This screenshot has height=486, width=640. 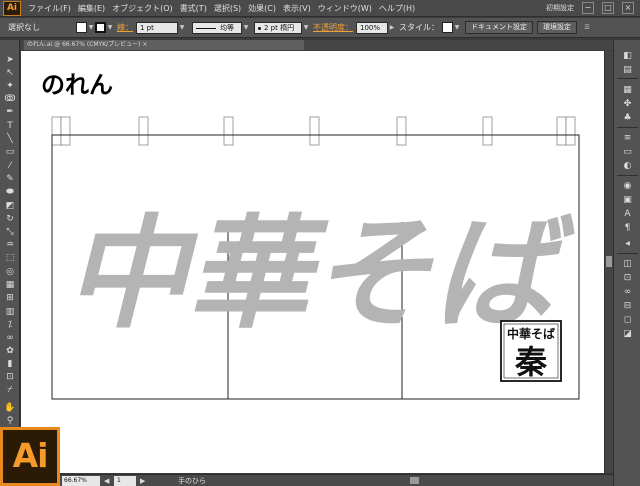 I want to click on maximize-button: □, so click(x=608, y=8).